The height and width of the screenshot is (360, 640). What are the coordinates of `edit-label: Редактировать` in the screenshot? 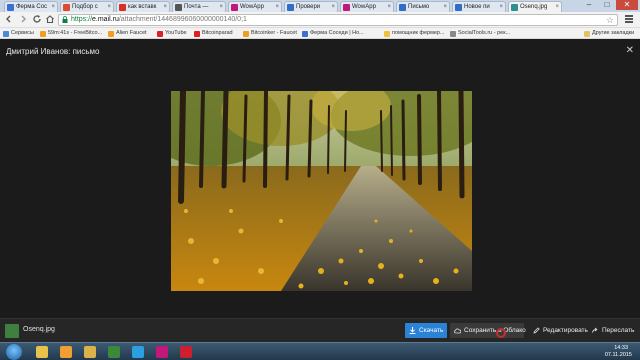 It's located at (565, 330).